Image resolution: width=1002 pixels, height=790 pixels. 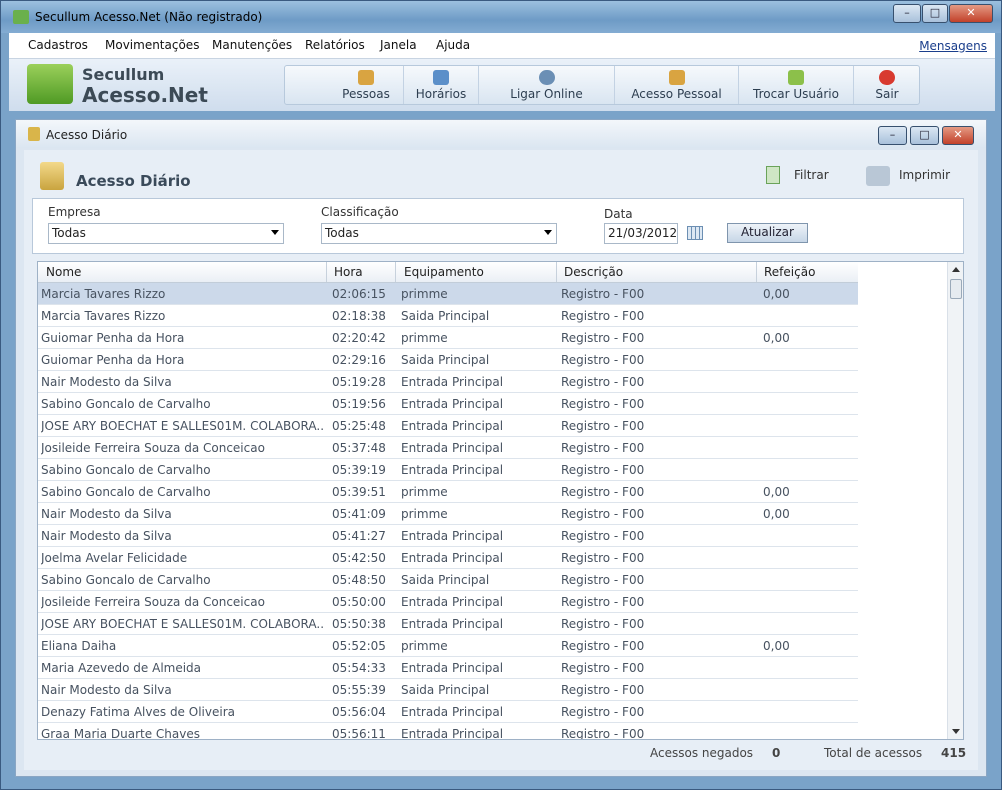 What do you see at coordinates (335, 45) in the screenshot?
I see `menu-relatorios: Relatórios` at bounding box center [335, 45].